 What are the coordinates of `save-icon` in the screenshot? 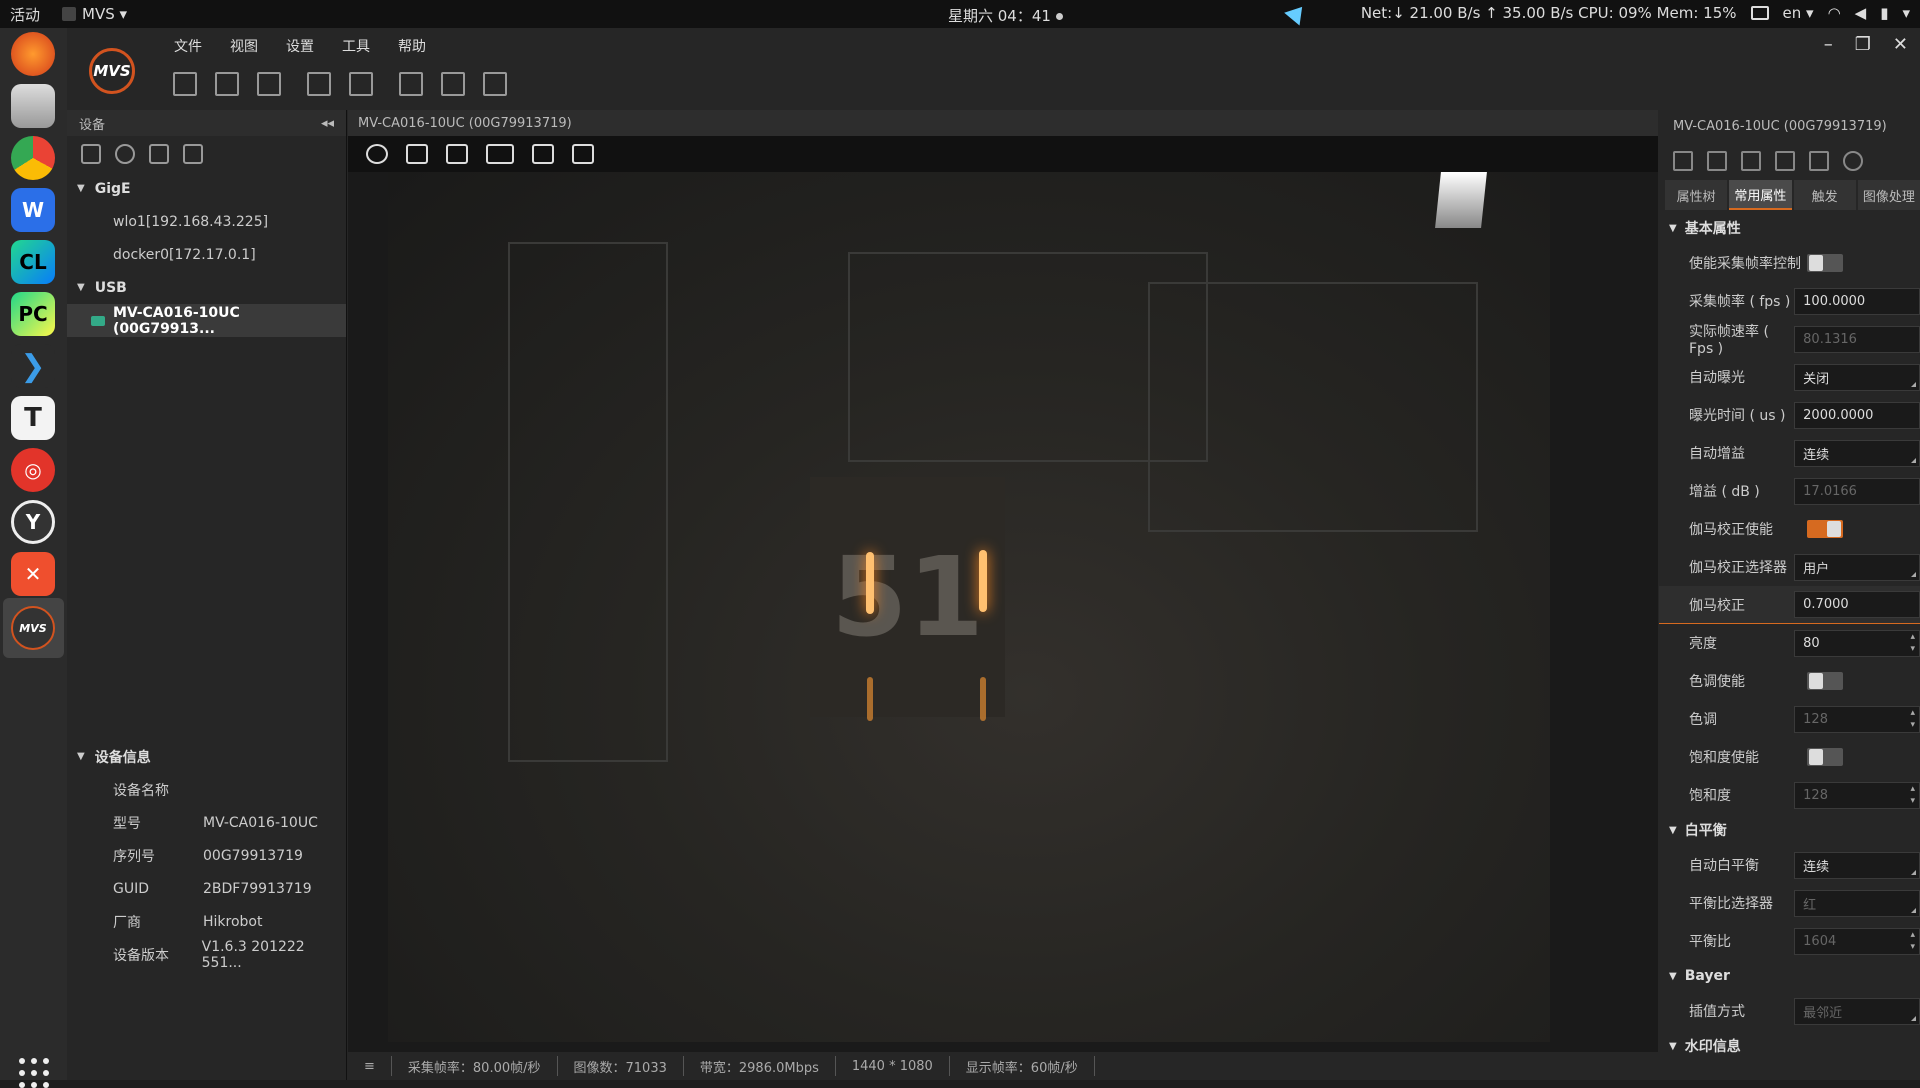 It's located at (227, 84).